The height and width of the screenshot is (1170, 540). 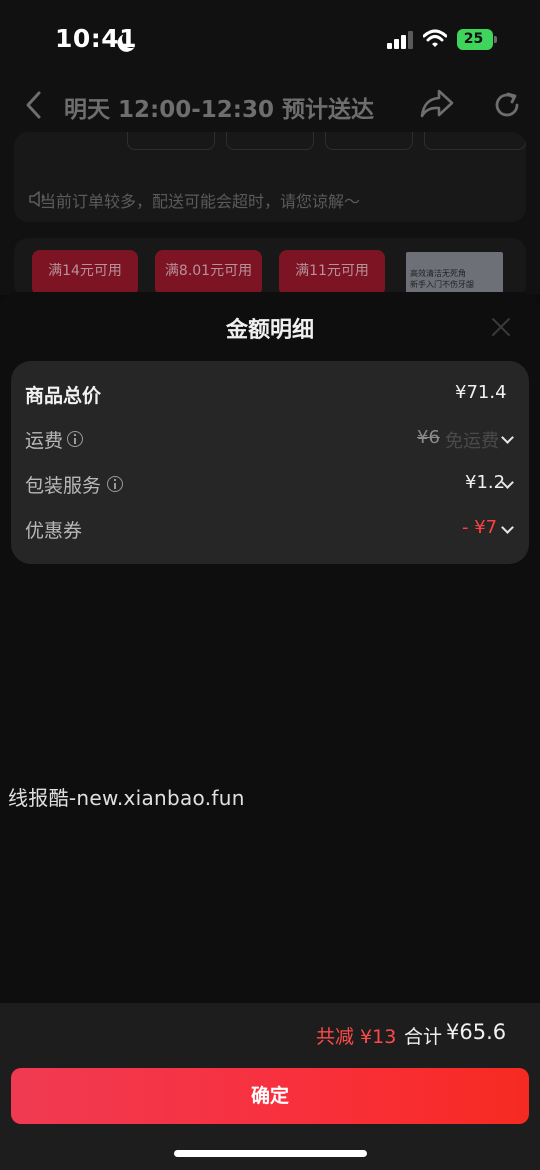 I want to click on status-bar: 10:41 25, so click(x=270, y=40).